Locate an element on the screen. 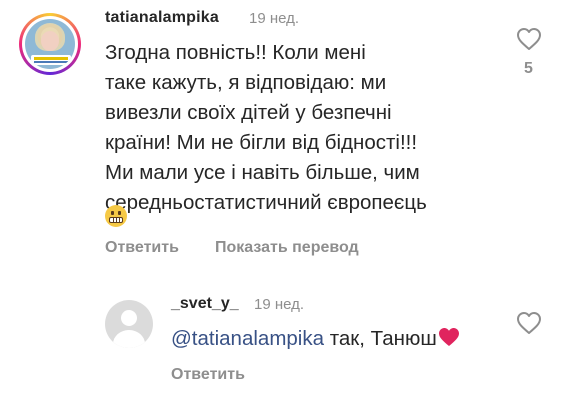  reply-username: _svet_y_ is located at coordinates (205, 304).